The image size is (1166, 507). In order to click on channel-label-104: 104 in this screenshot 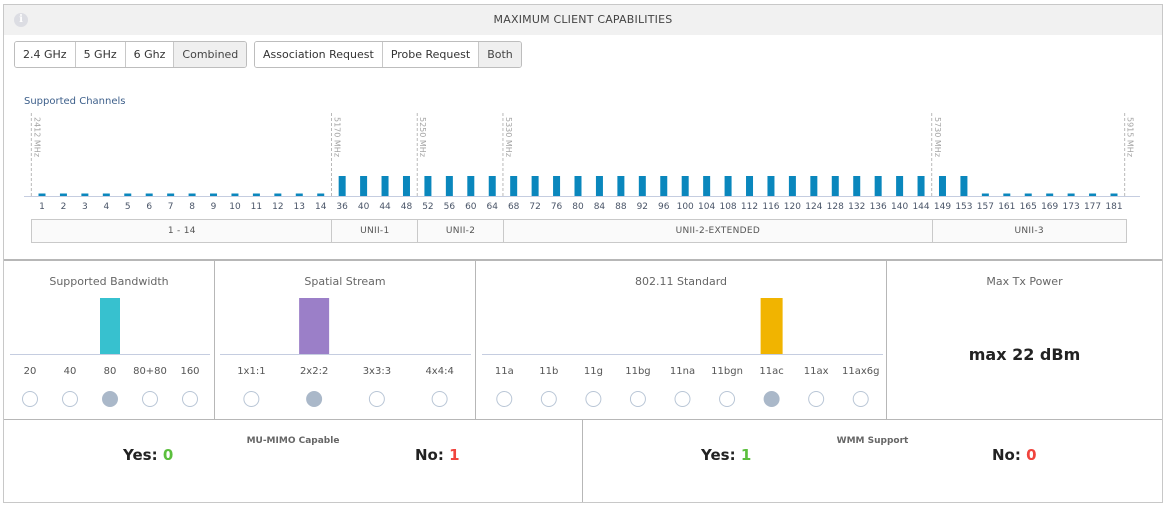, I will do `click(706, 207)`.